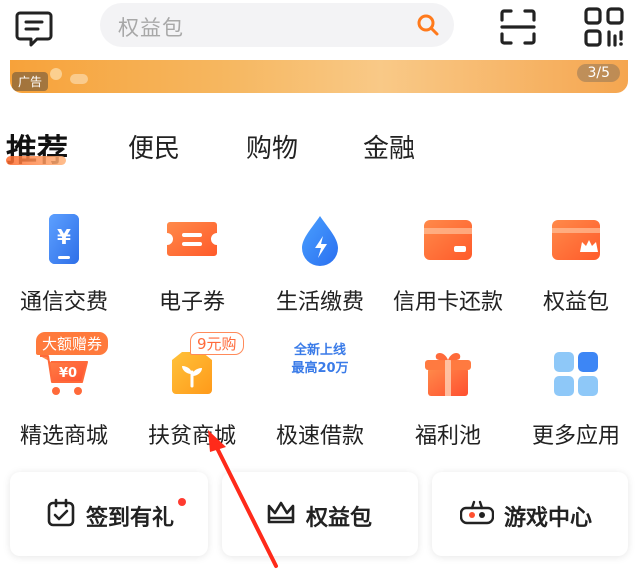  Describe the element at coordinates (63, 436) in the screenshot. I see `grid-item-label: 精选商城` at that location.